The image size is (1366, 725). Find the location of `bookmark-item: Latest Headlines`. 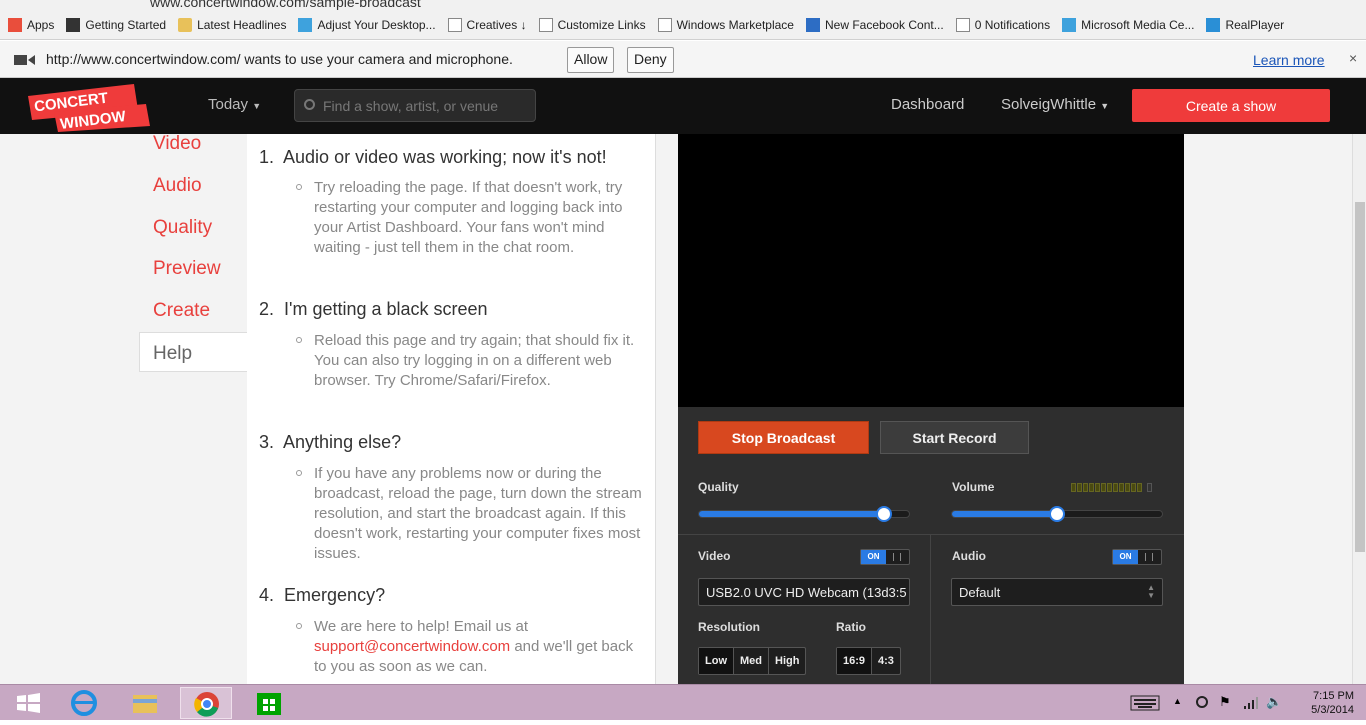

bookmark-item: Latest Headlines is located at coordinates (232, 24).